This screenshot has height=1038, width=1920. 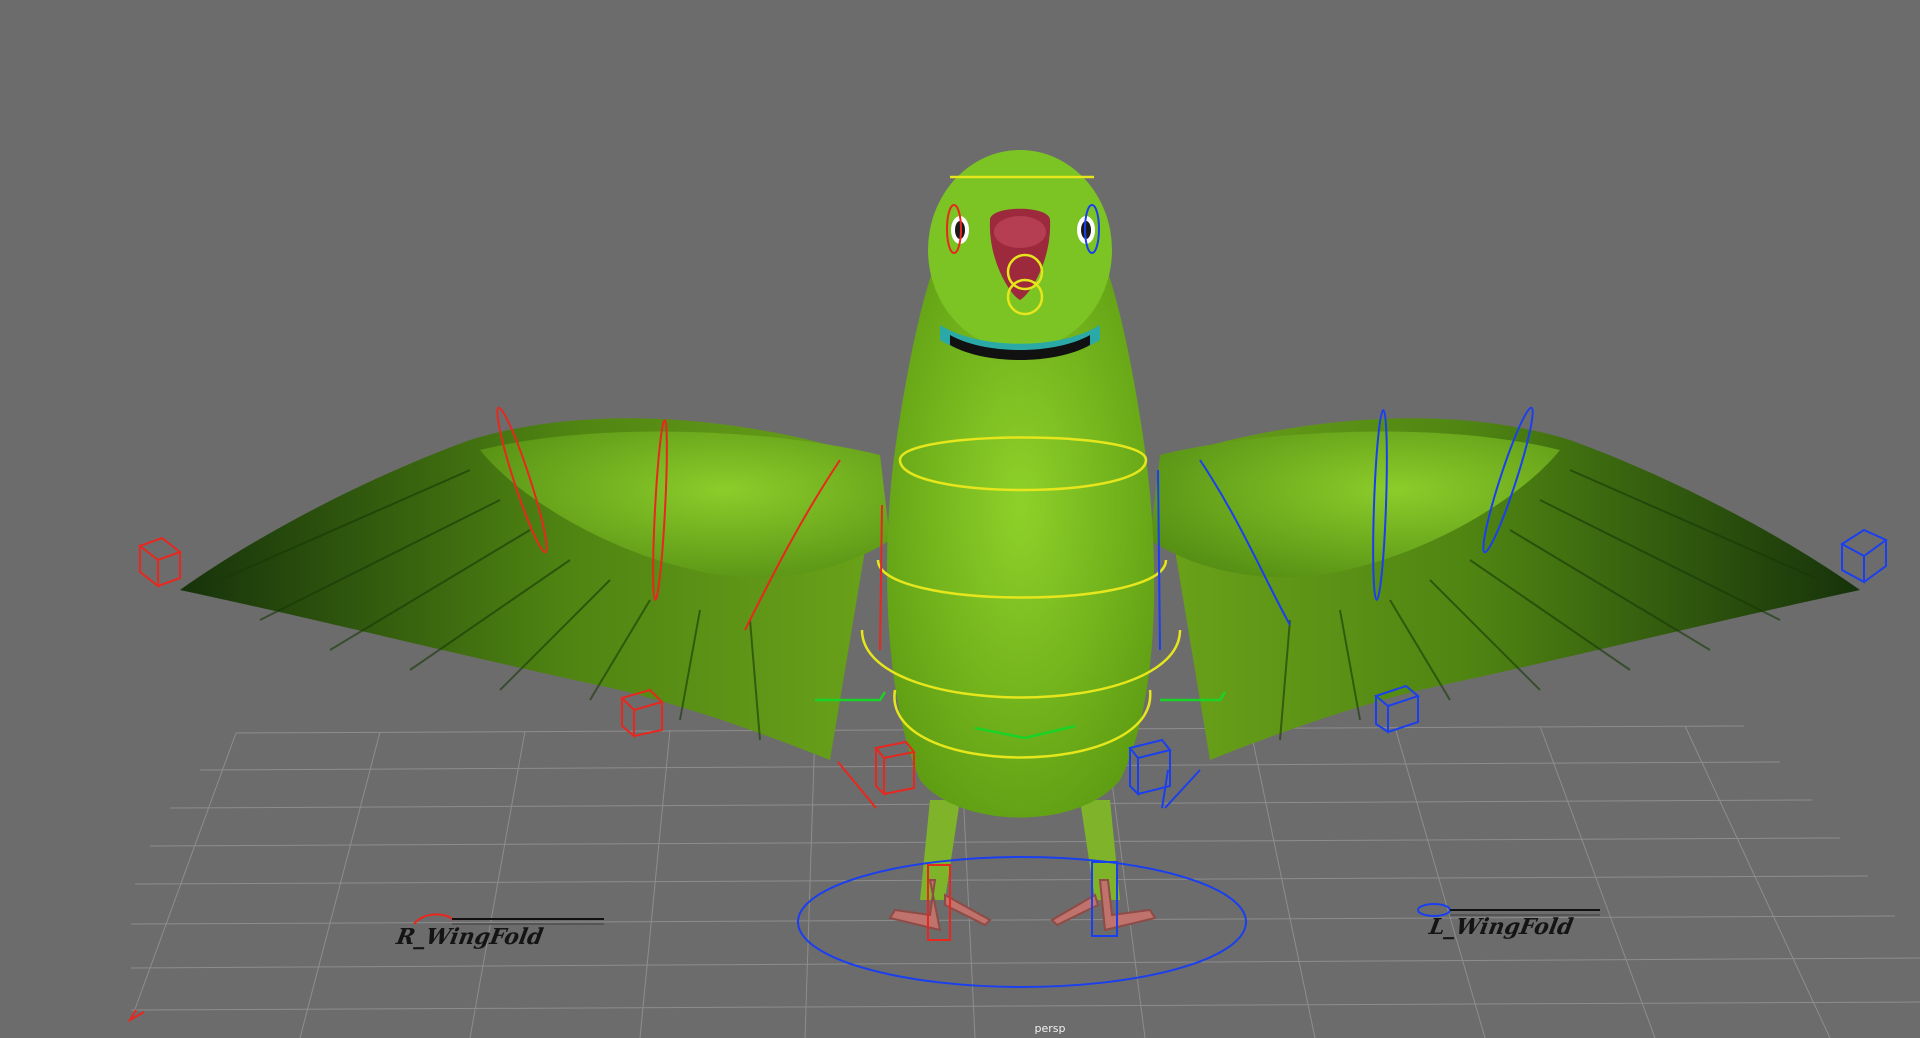 What do you see at coordinates (535, 589) in the screenshot?
I see `right-wing` at bounding box center [535, 589].